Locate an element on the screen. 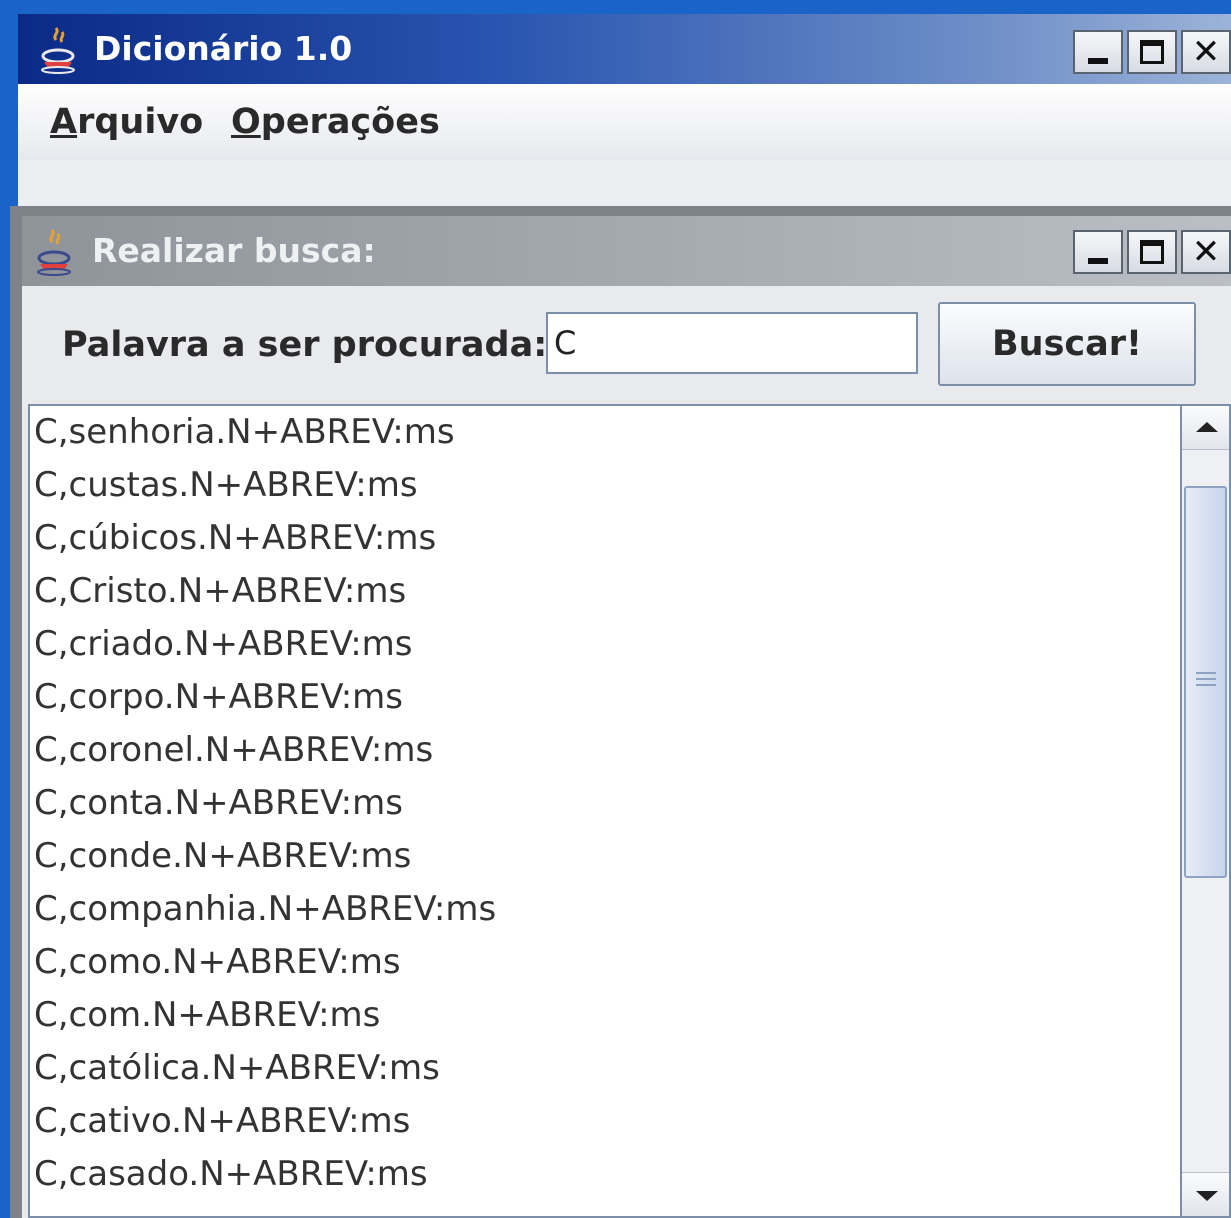  search-label: Palavra a ser procurada: is located at coordinates (305, 345).